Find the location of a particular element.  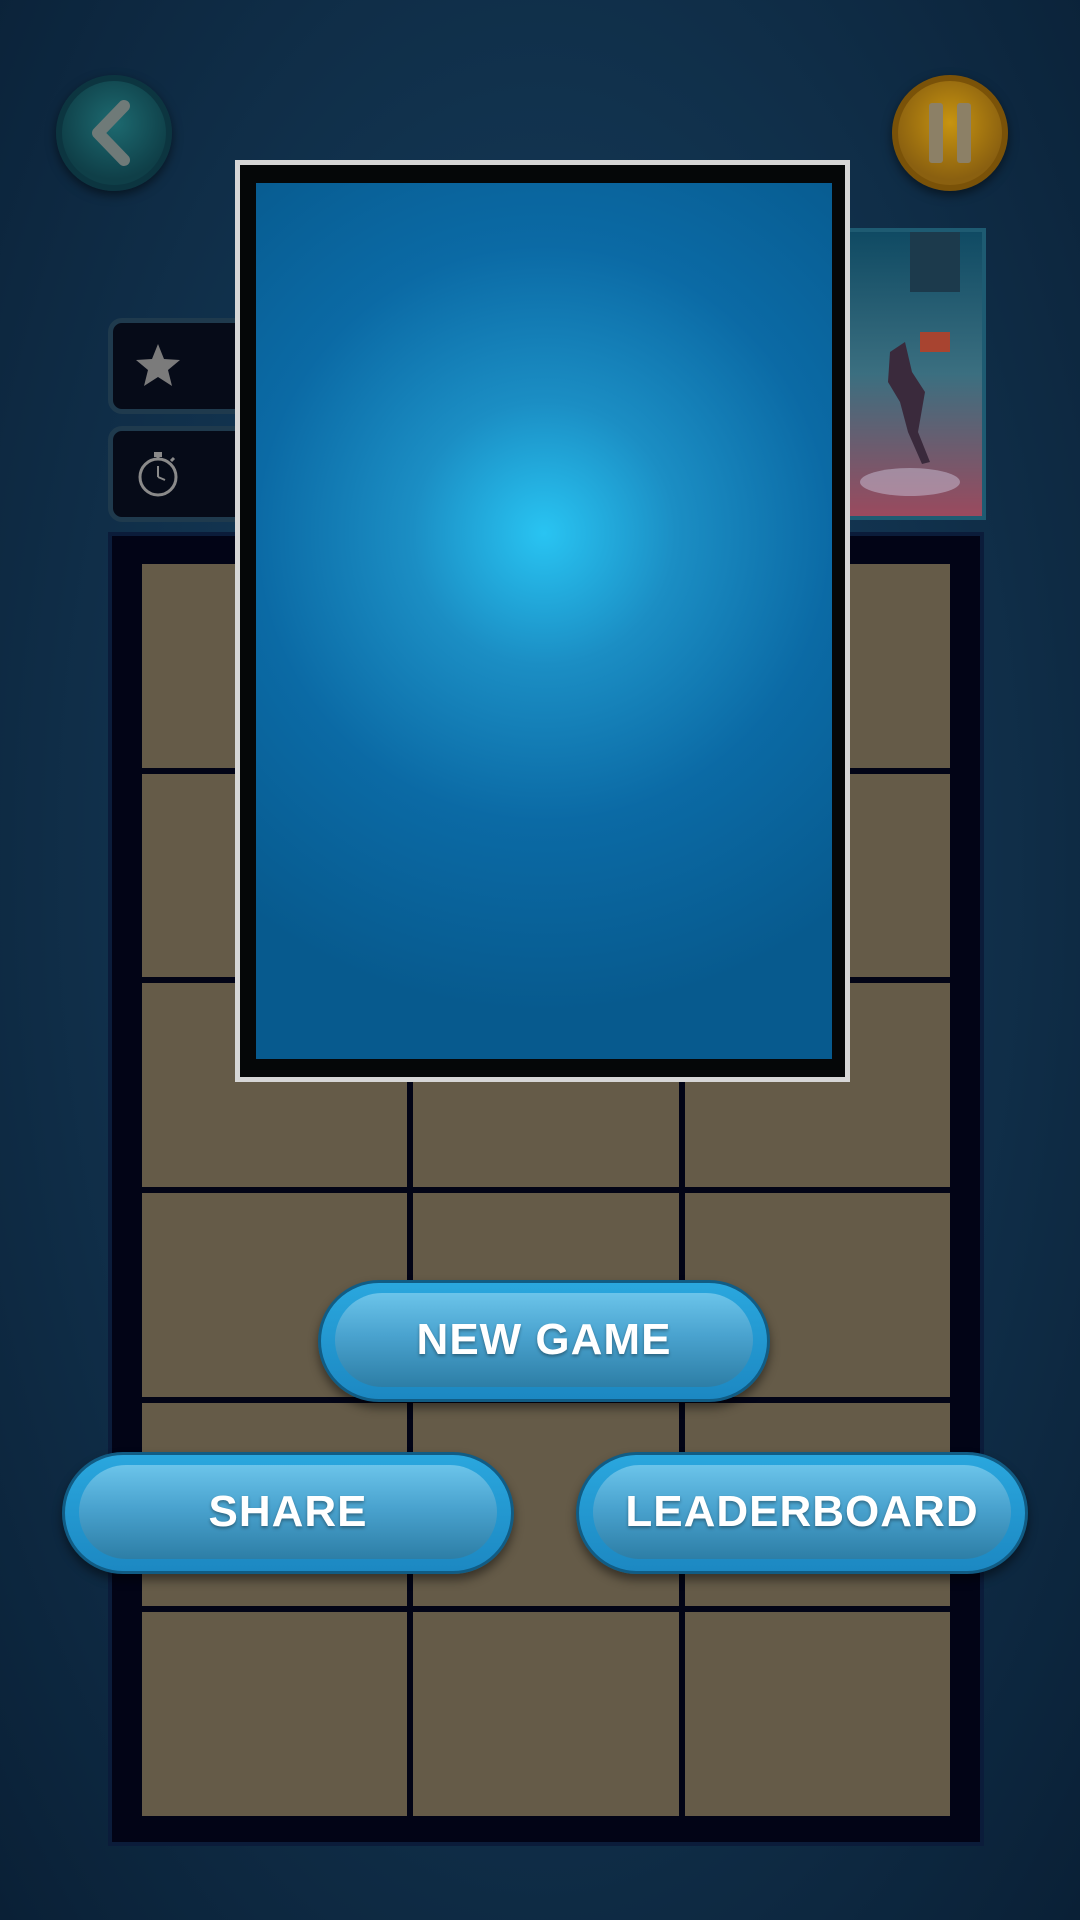

pause-button is located at coordinates (950, 133).